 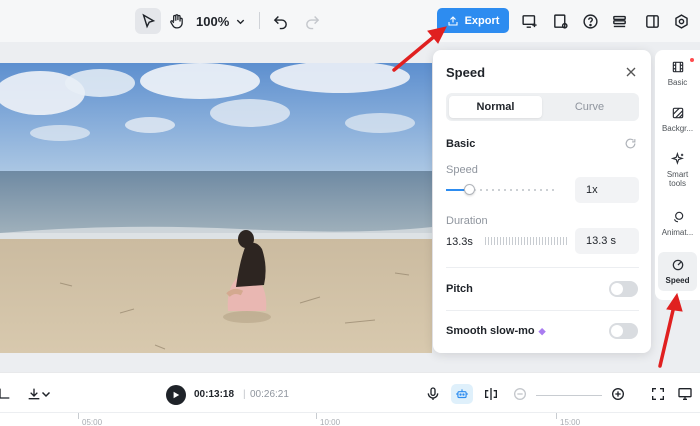 I want to click on fit-timeline-button, so click(x=658, y=394).